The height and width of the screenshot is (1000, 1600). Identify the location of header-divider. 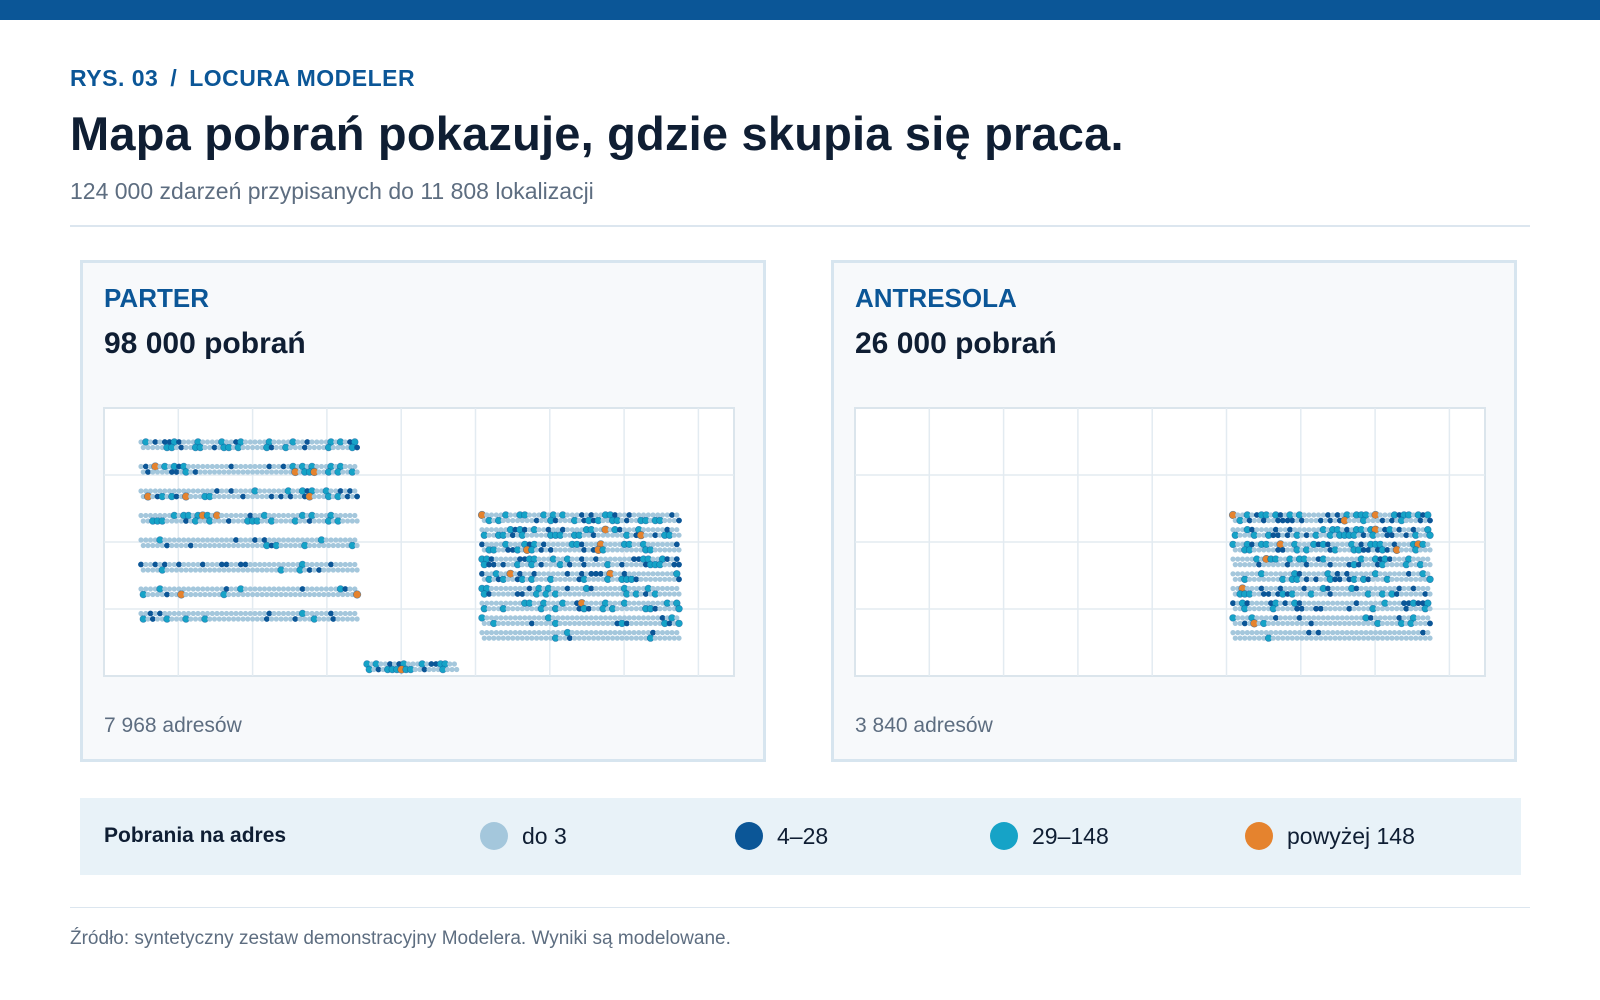
(800, 226).